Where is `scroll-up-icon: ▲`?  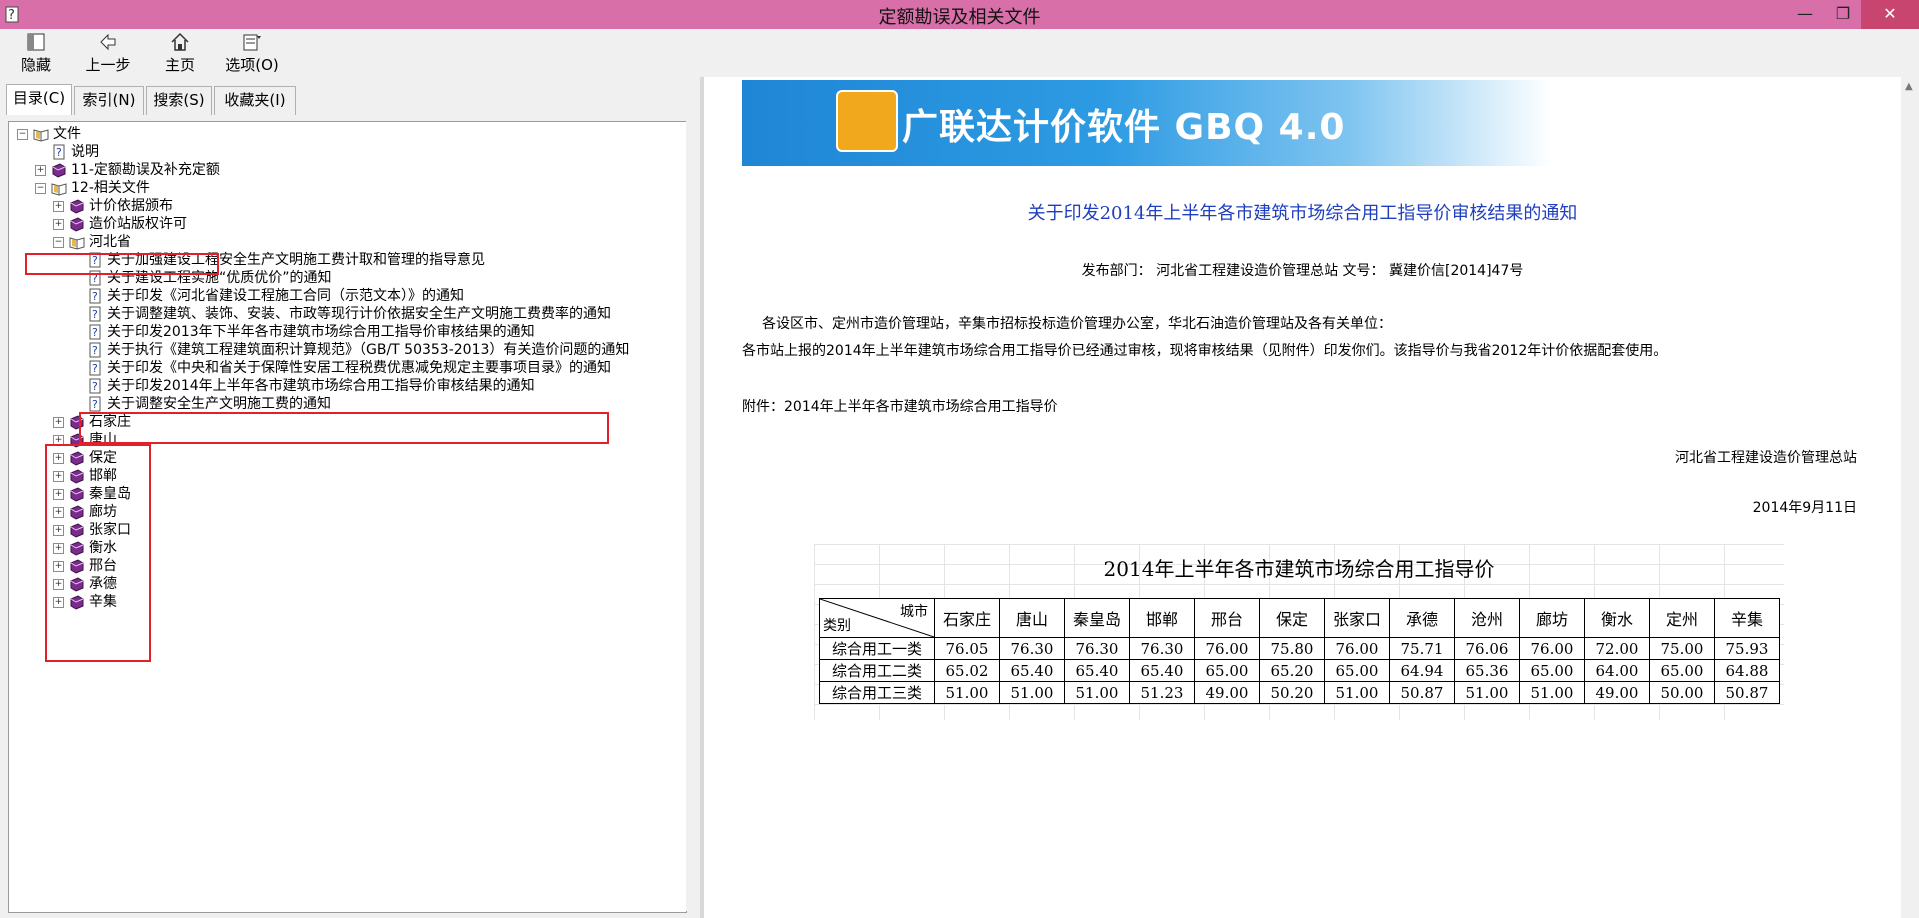 scroll-up-icon: ▲ is located at coordinates (1909, 86).